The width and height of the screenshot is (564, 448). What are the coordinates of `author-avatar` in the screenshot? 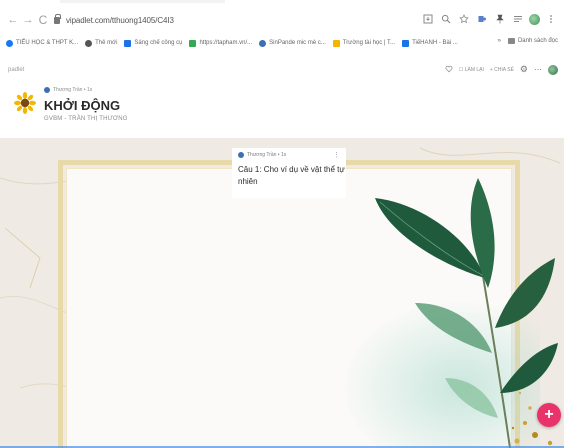 It's located at (47, 90).